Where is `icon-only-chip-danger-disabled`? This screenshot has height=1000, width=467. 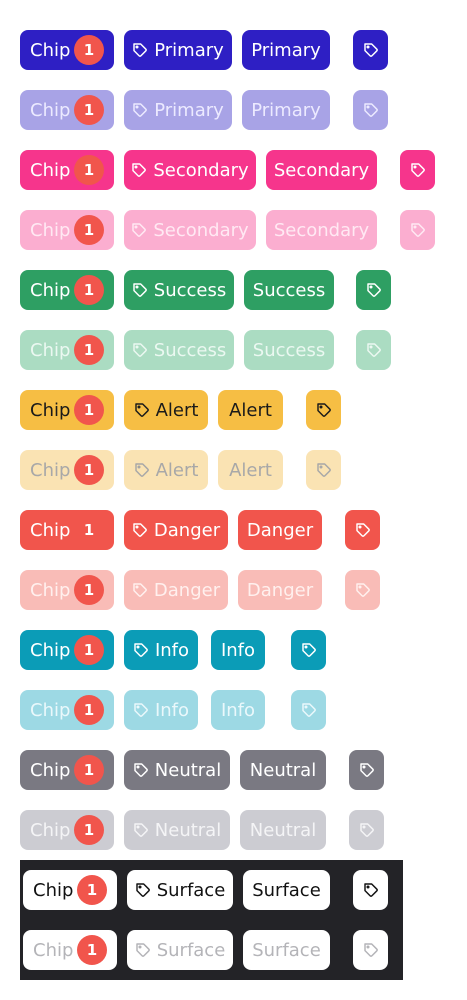 icon-only-chip-danger-disabled is located at coordinates (362, 590).